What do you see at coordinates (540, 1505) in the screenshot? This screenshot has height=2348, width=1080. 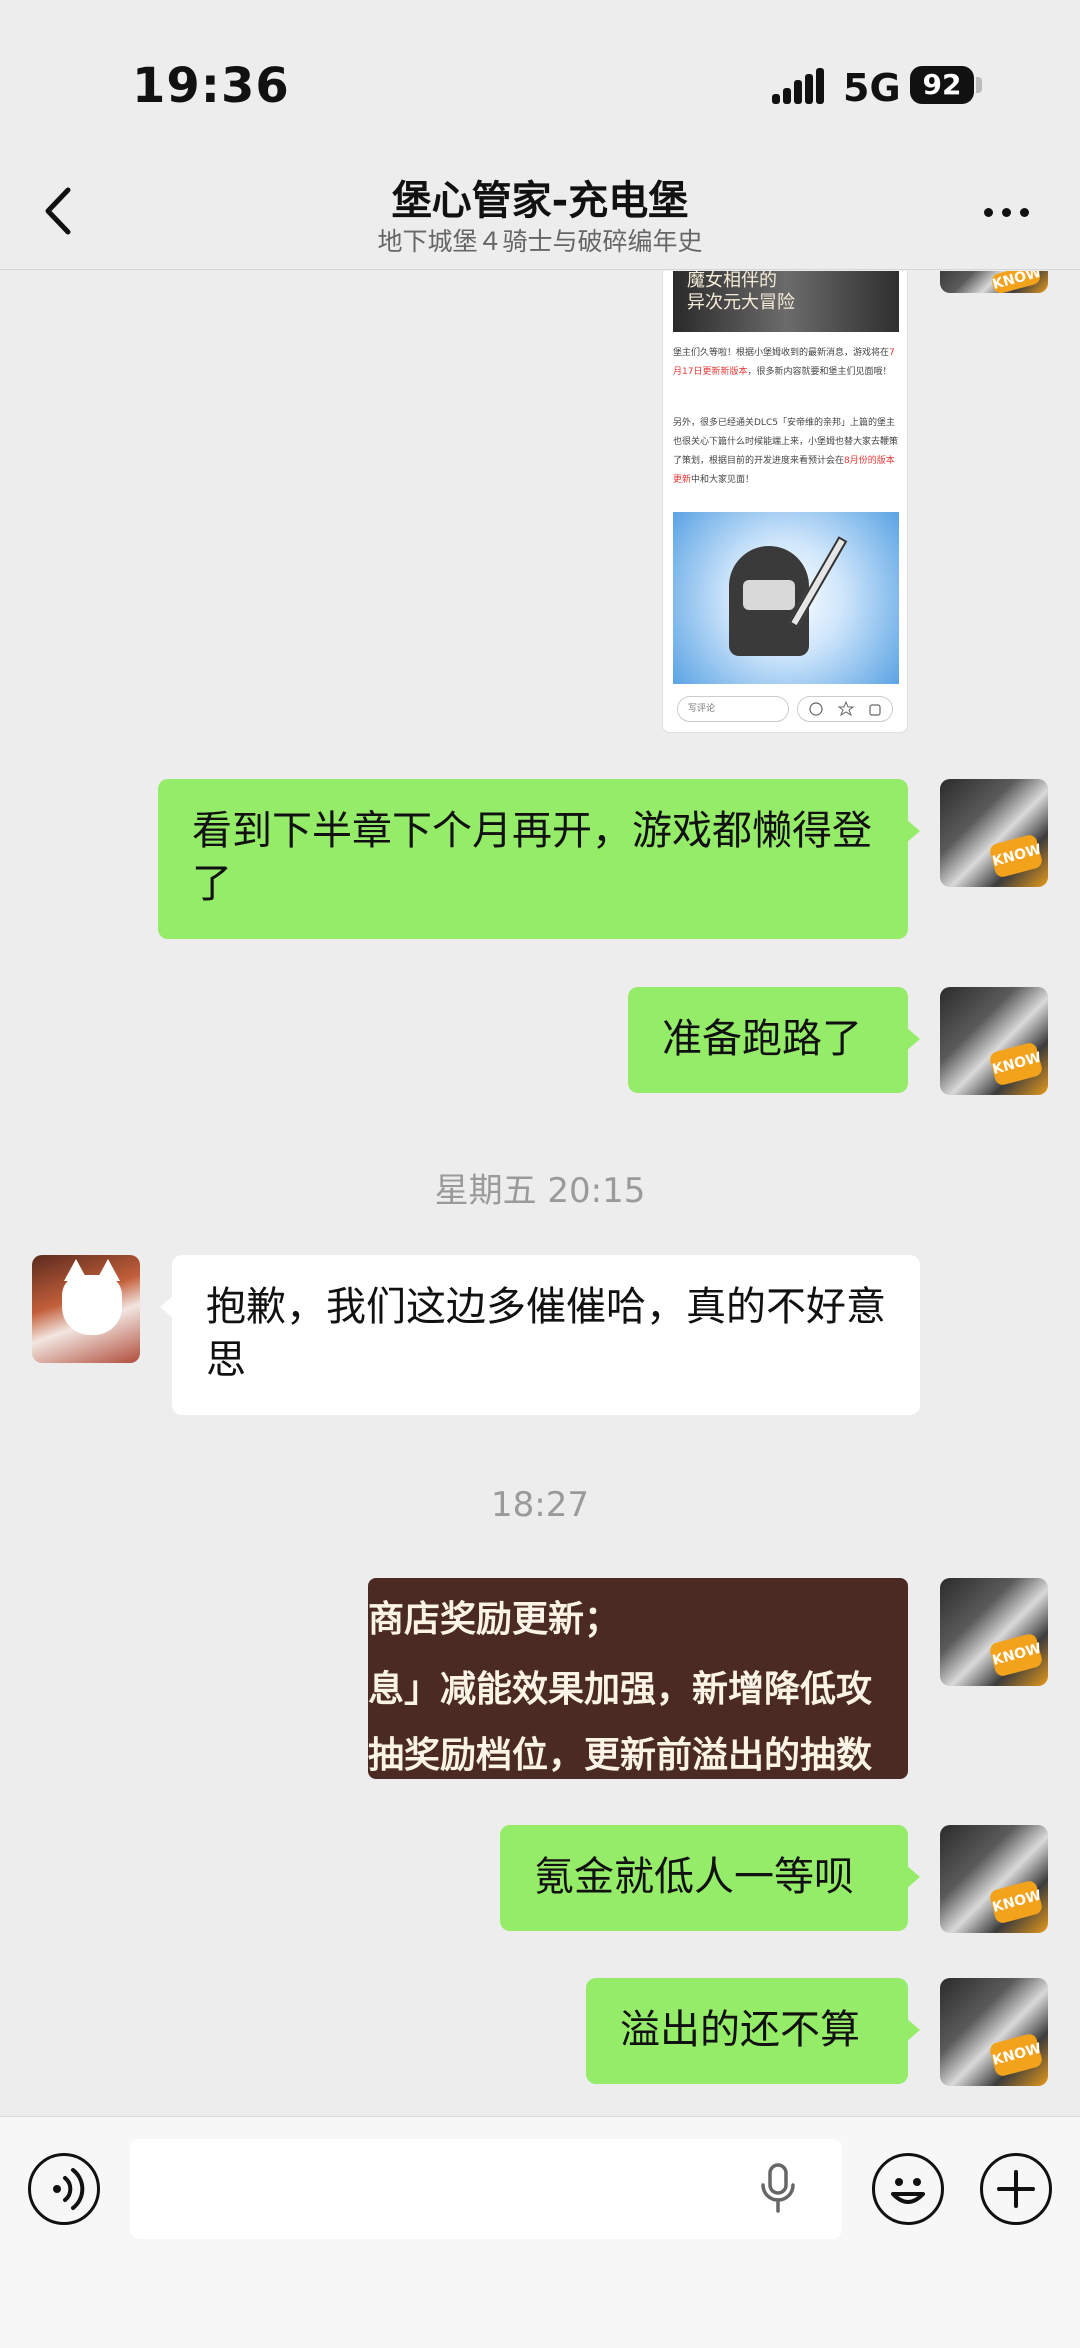 I see `chat-timestamp: 18:27` at bounding box center [540, 1505].